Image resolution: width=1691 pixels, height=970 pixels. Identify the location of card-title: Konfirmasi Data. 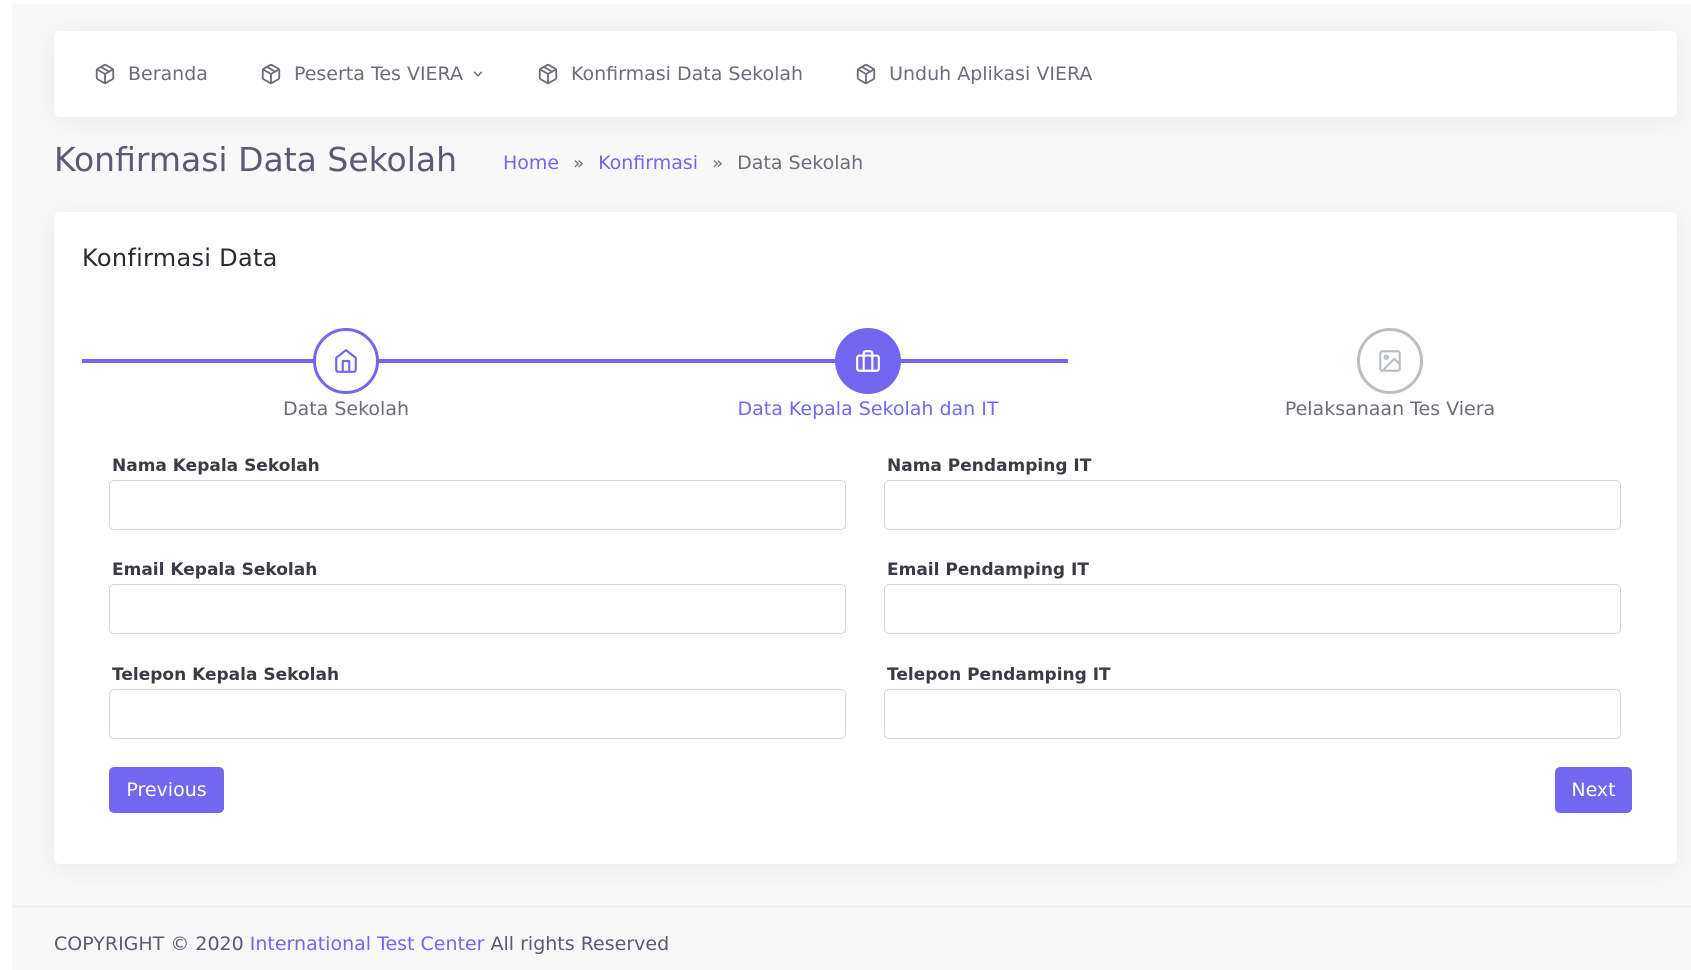
(180, 258).